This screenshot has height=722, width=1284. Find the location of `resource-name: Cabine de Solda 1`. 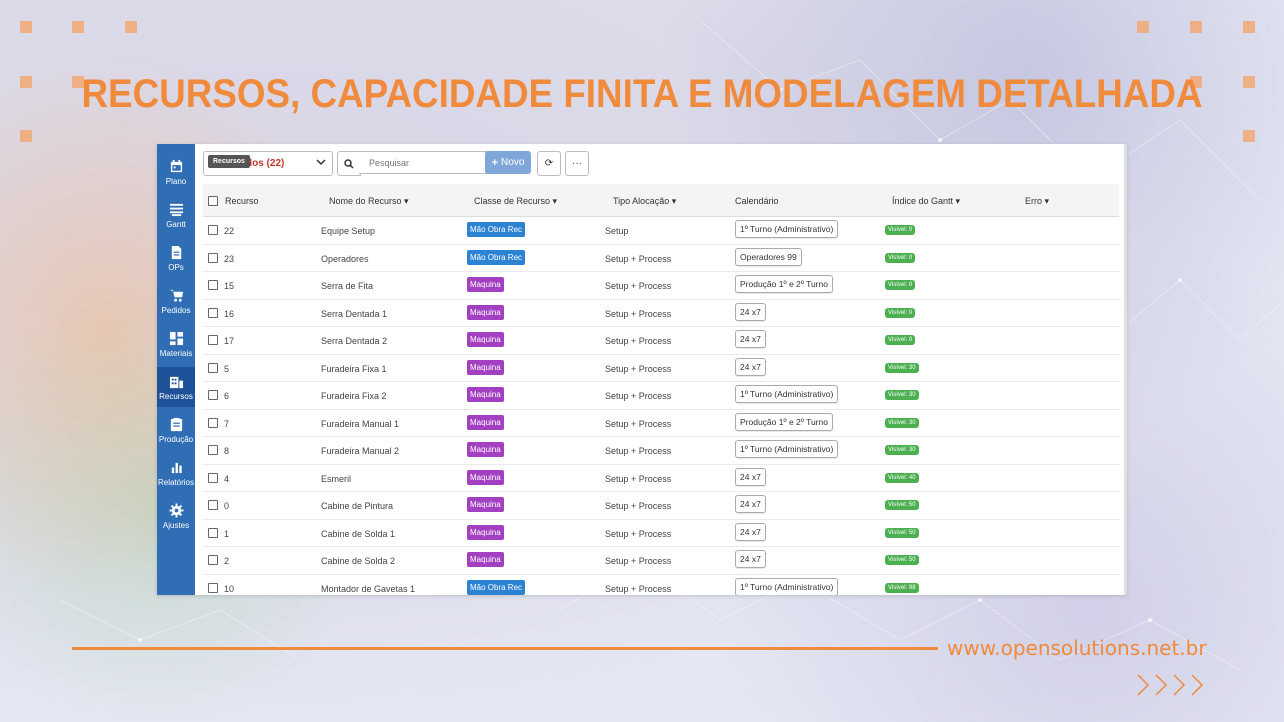

resource-name: Cabine de Solda 1 is located at coordinates (358, 533).